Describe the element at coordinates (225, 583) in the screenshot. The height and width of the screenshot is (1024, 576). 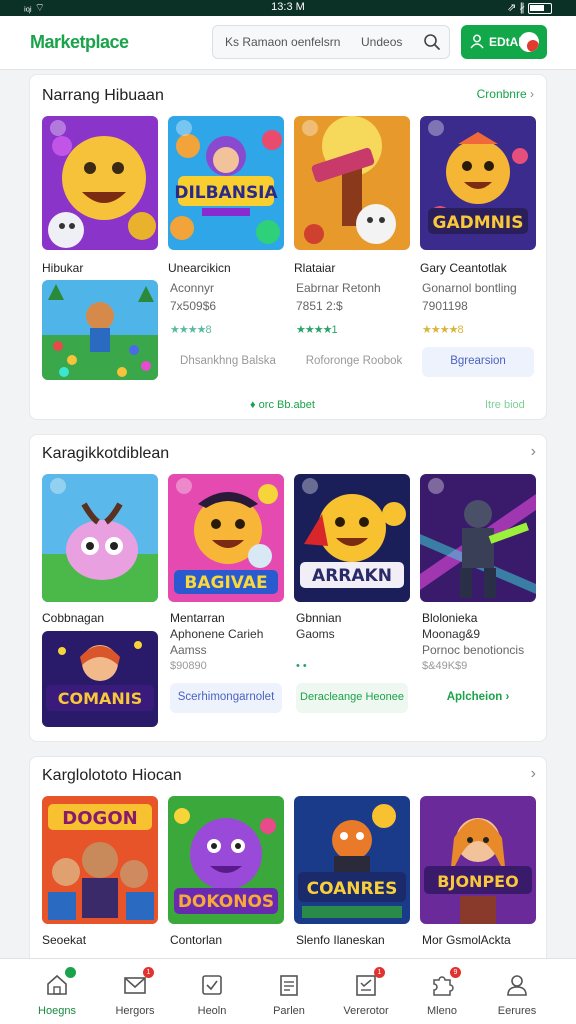
I see `svg-text: BAGIVAE` at that location.